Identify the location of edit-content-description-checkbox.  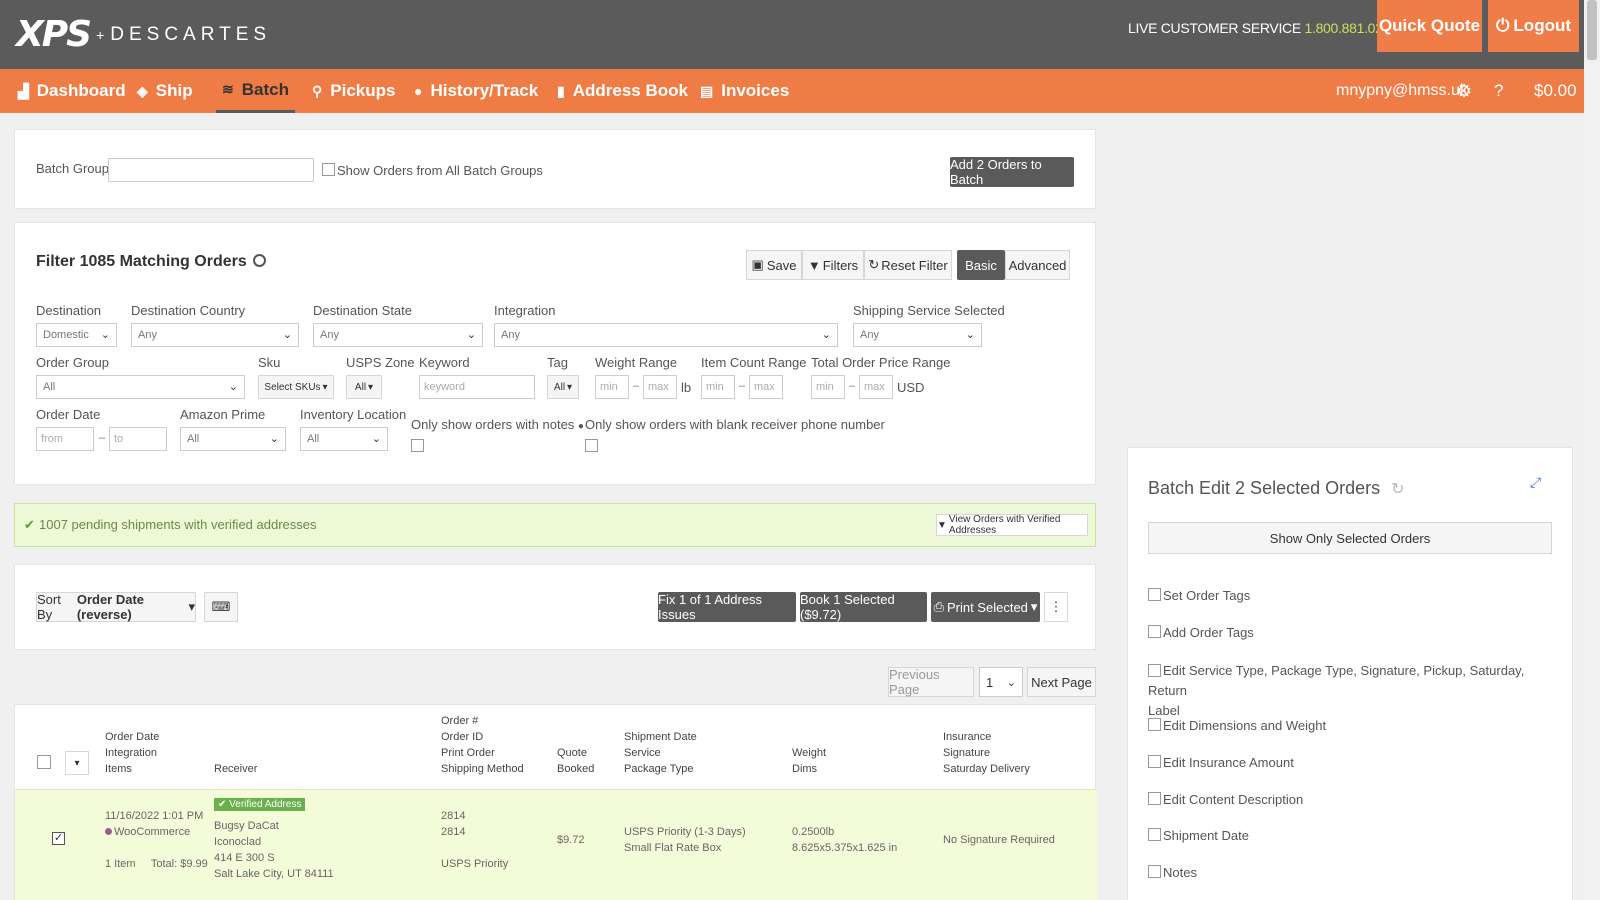
(1154, 798).